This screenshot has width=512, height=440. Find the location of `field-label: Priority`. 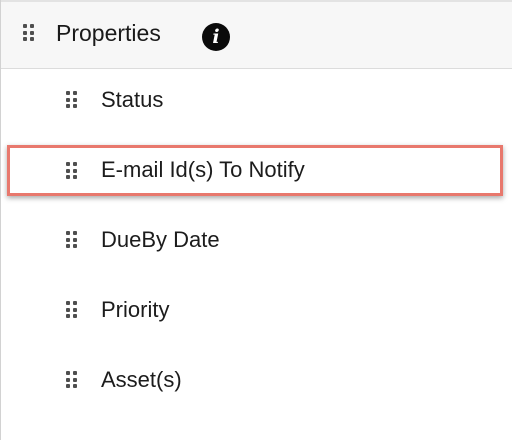

field-label: Priority is located at coordinates (135, 309).